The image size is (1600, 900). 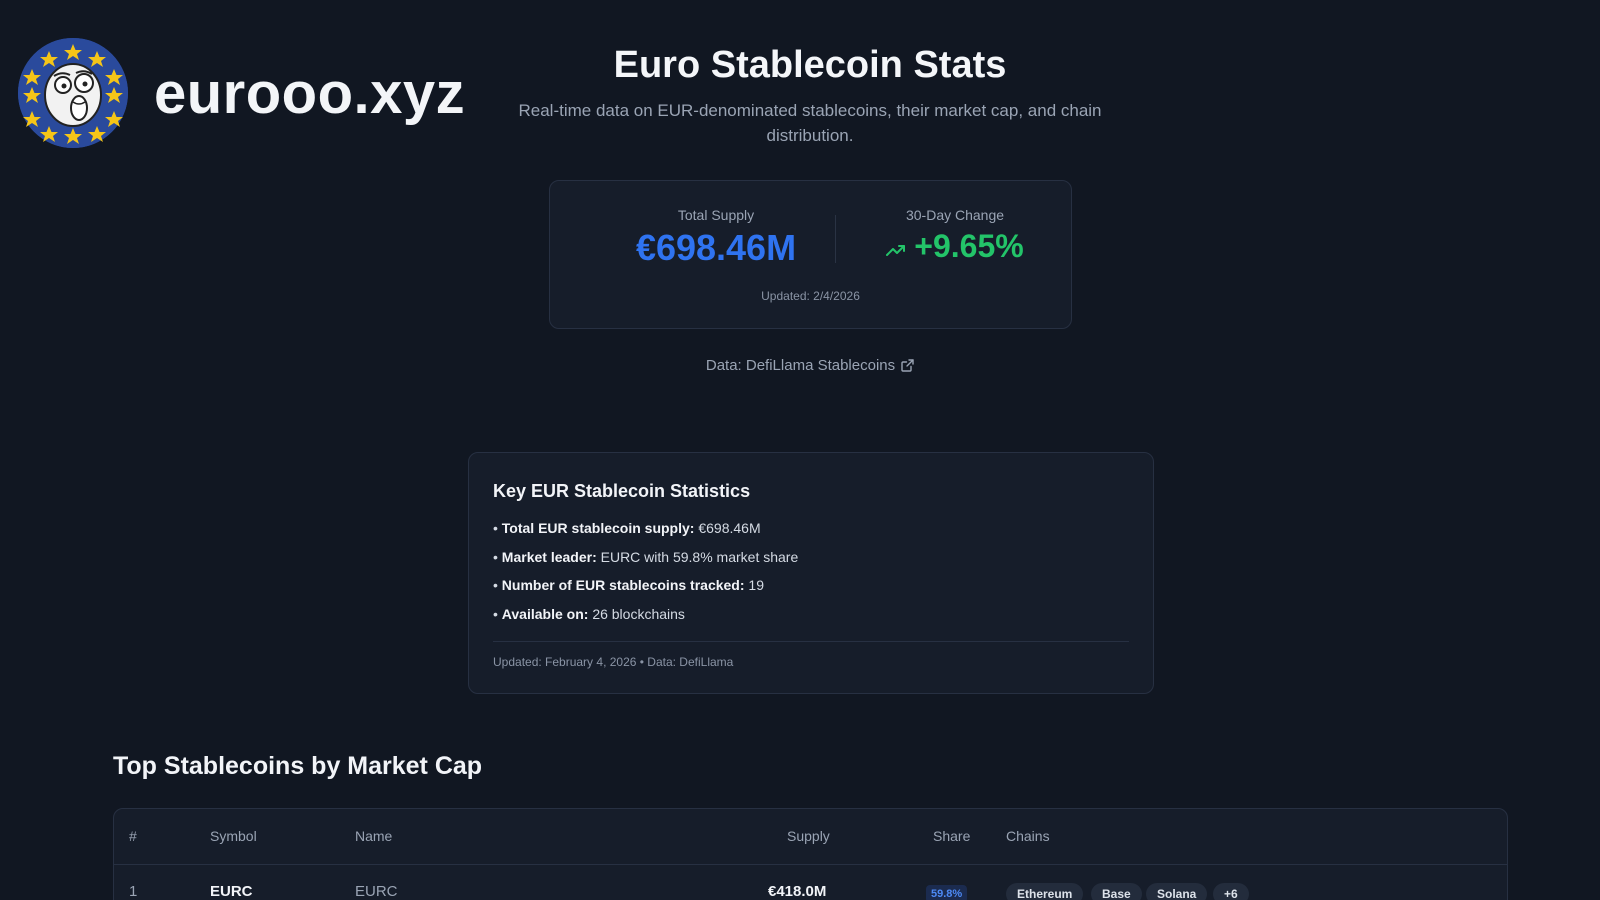 What do you see at coordinates (1231, 891) in the screenshot?
I see `more-chains-badge: +6` at bounding box center [1231, 891].